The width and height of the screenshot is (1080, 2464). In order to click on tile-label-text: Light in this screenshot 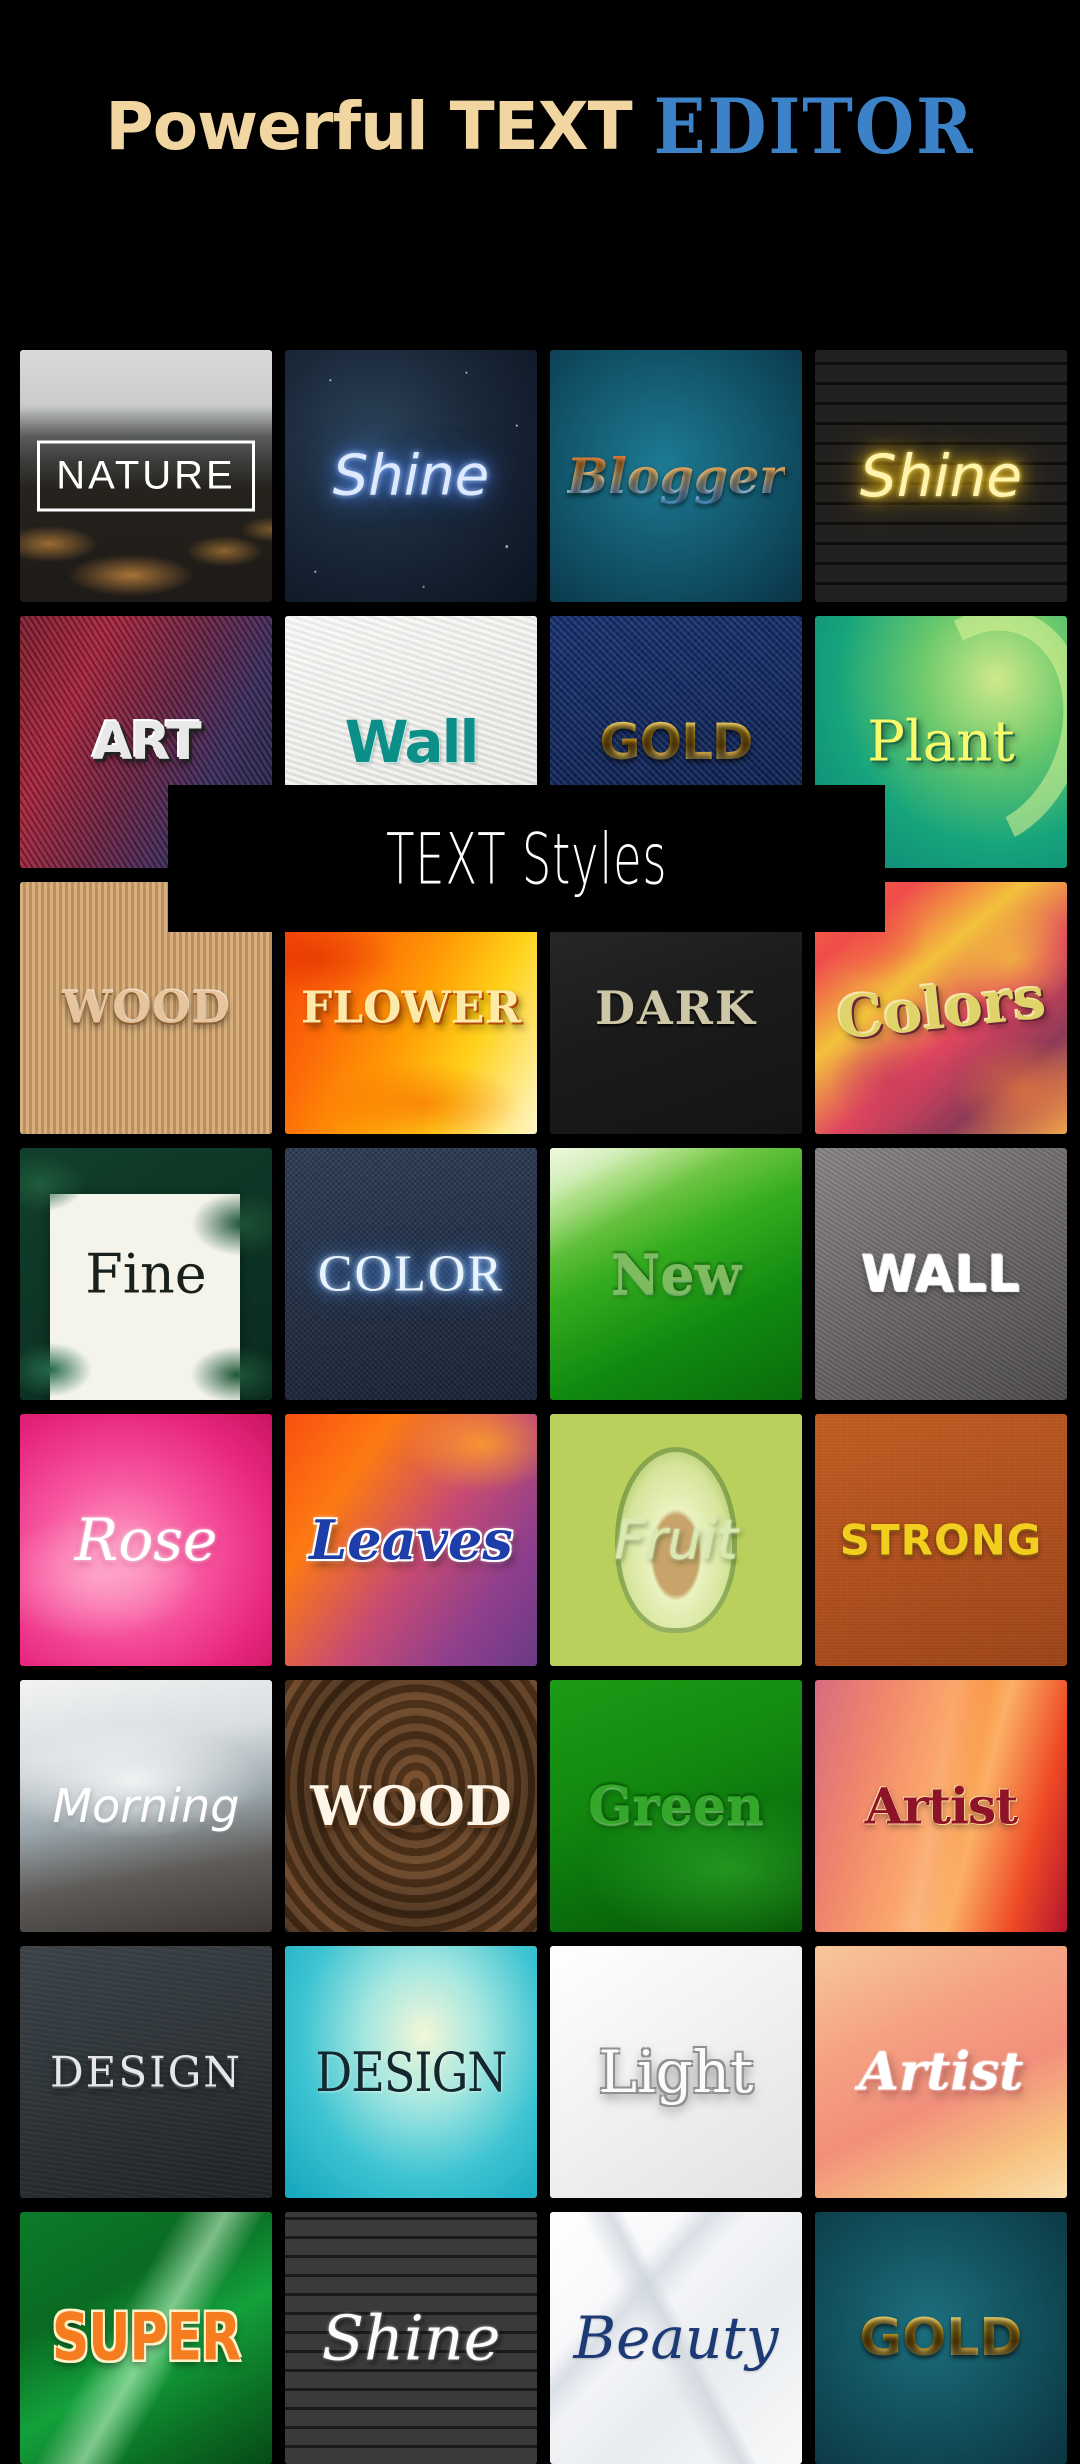, I will do `click(676, 2072)`.